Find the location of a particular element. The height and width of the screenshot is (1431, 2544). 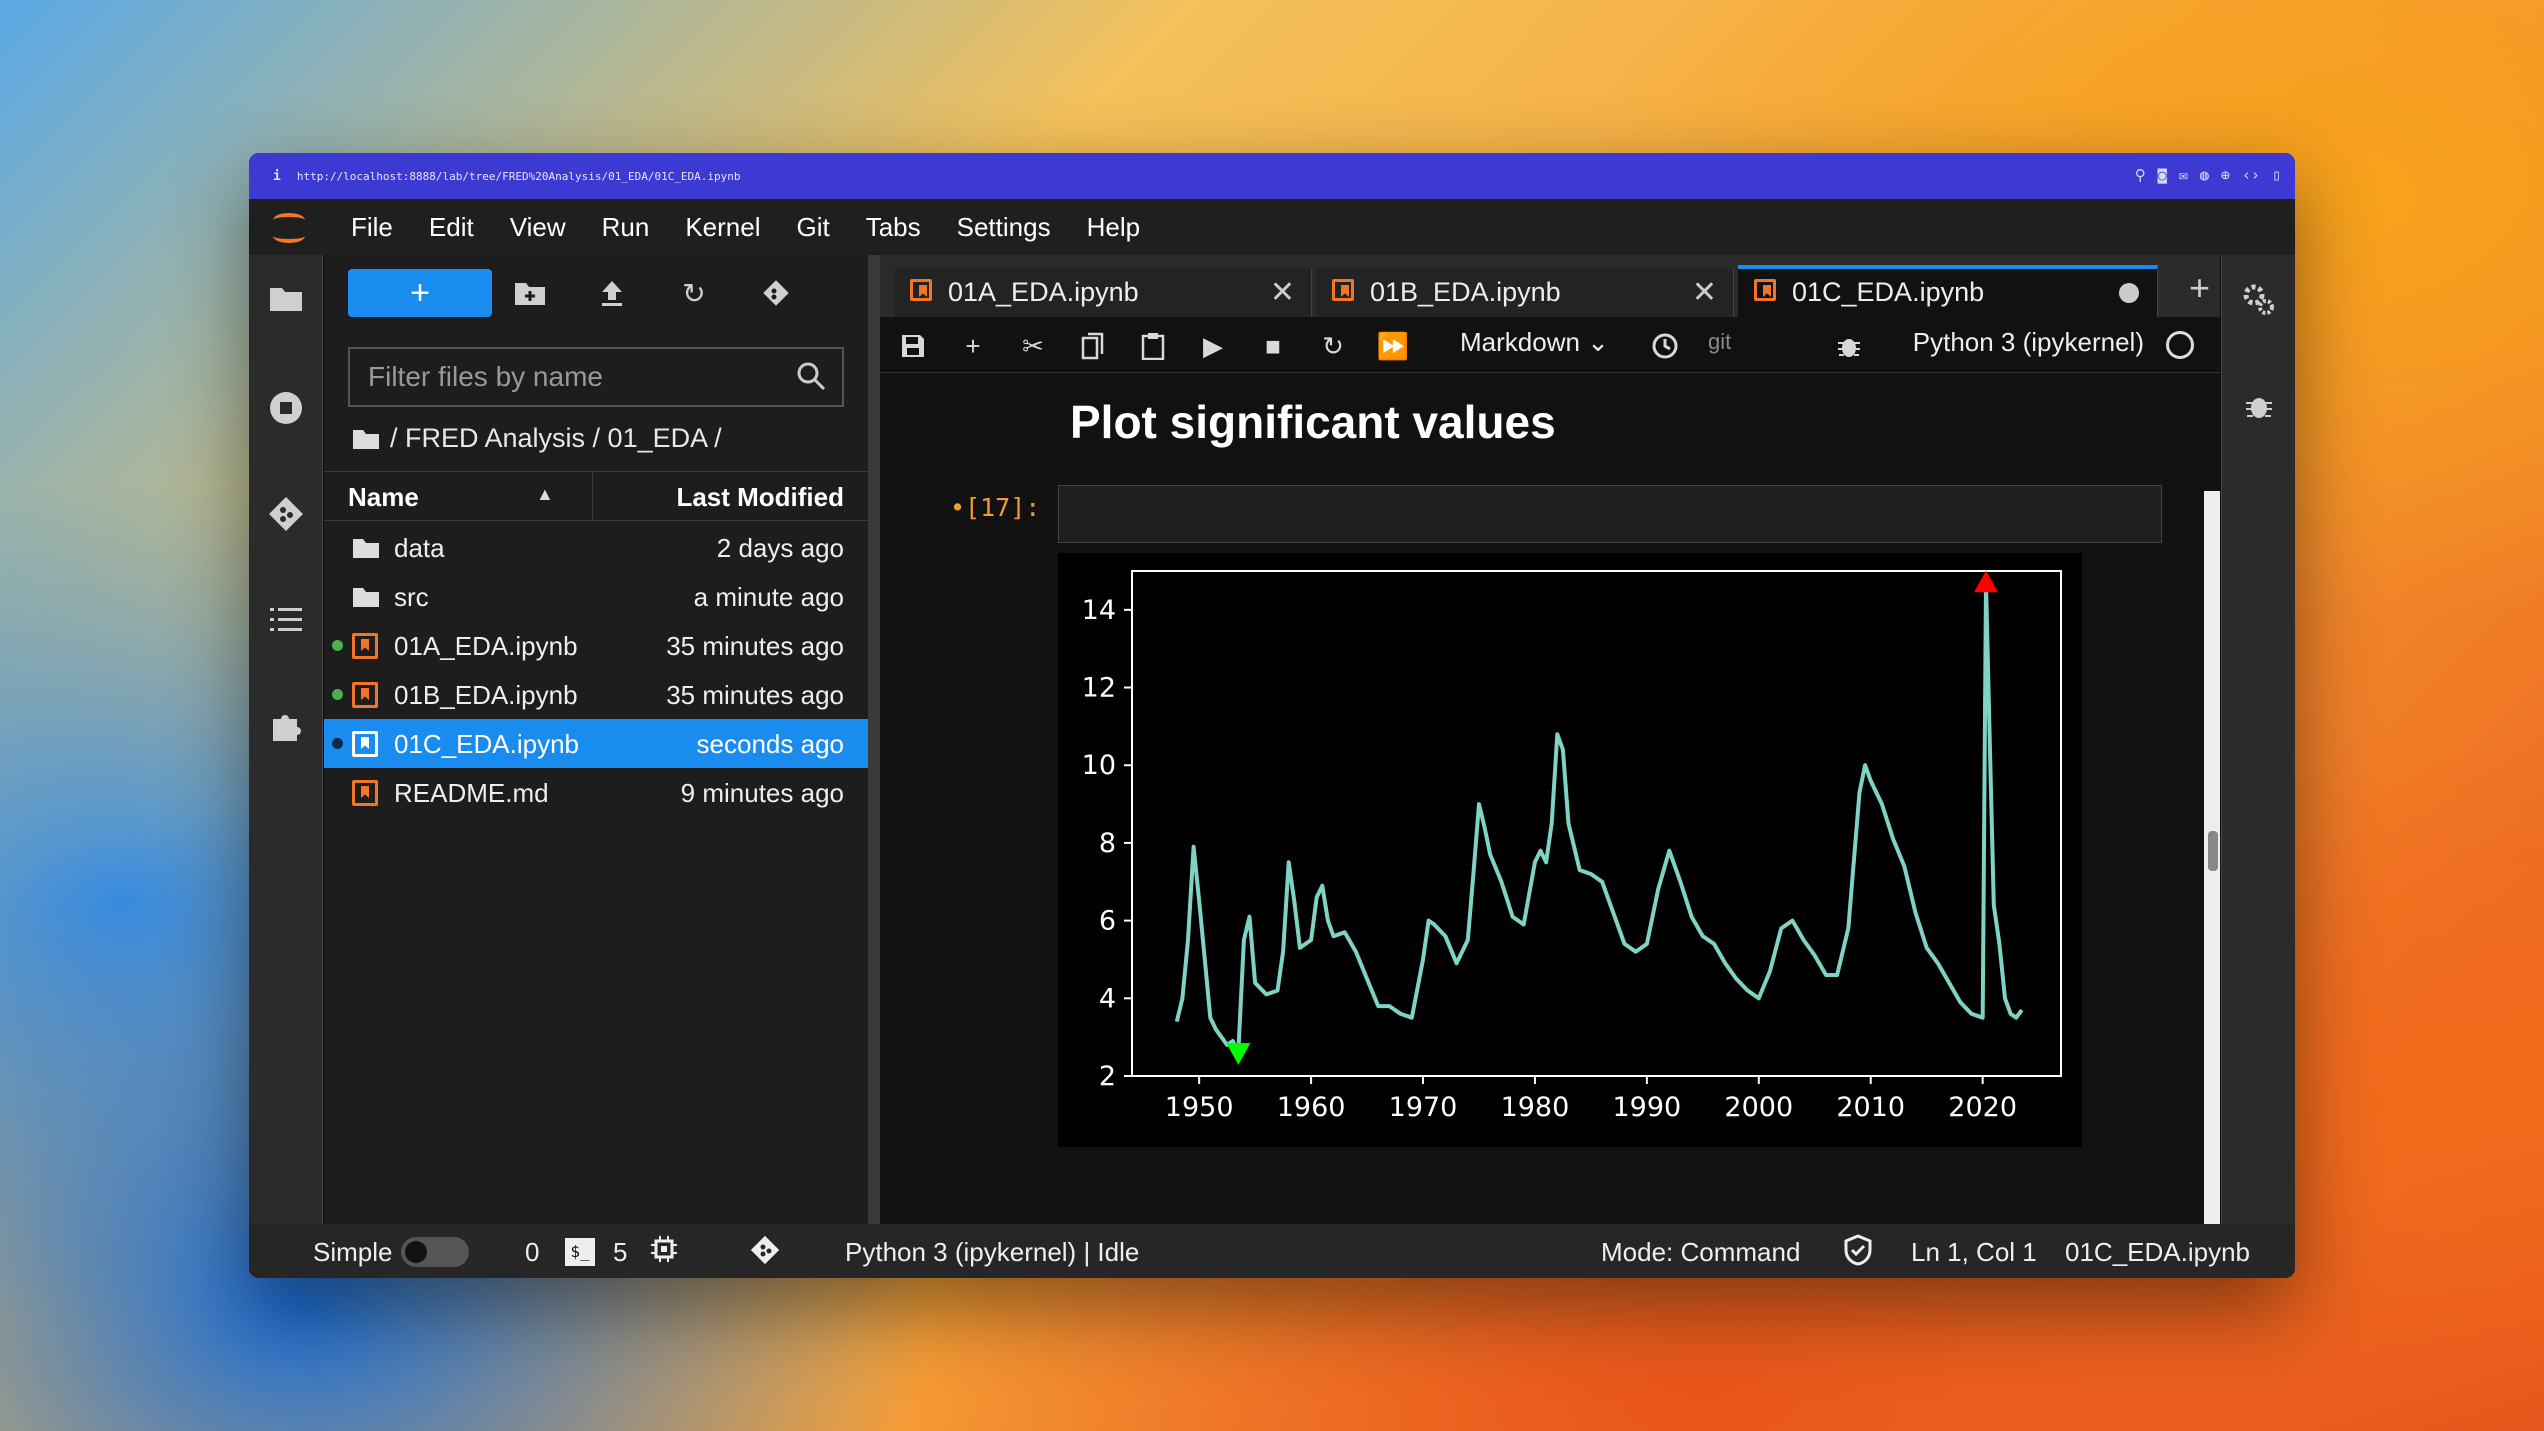

list-item: 01B_EDA.ipynb 35 minutes ago is located at coordinates (596, 694).